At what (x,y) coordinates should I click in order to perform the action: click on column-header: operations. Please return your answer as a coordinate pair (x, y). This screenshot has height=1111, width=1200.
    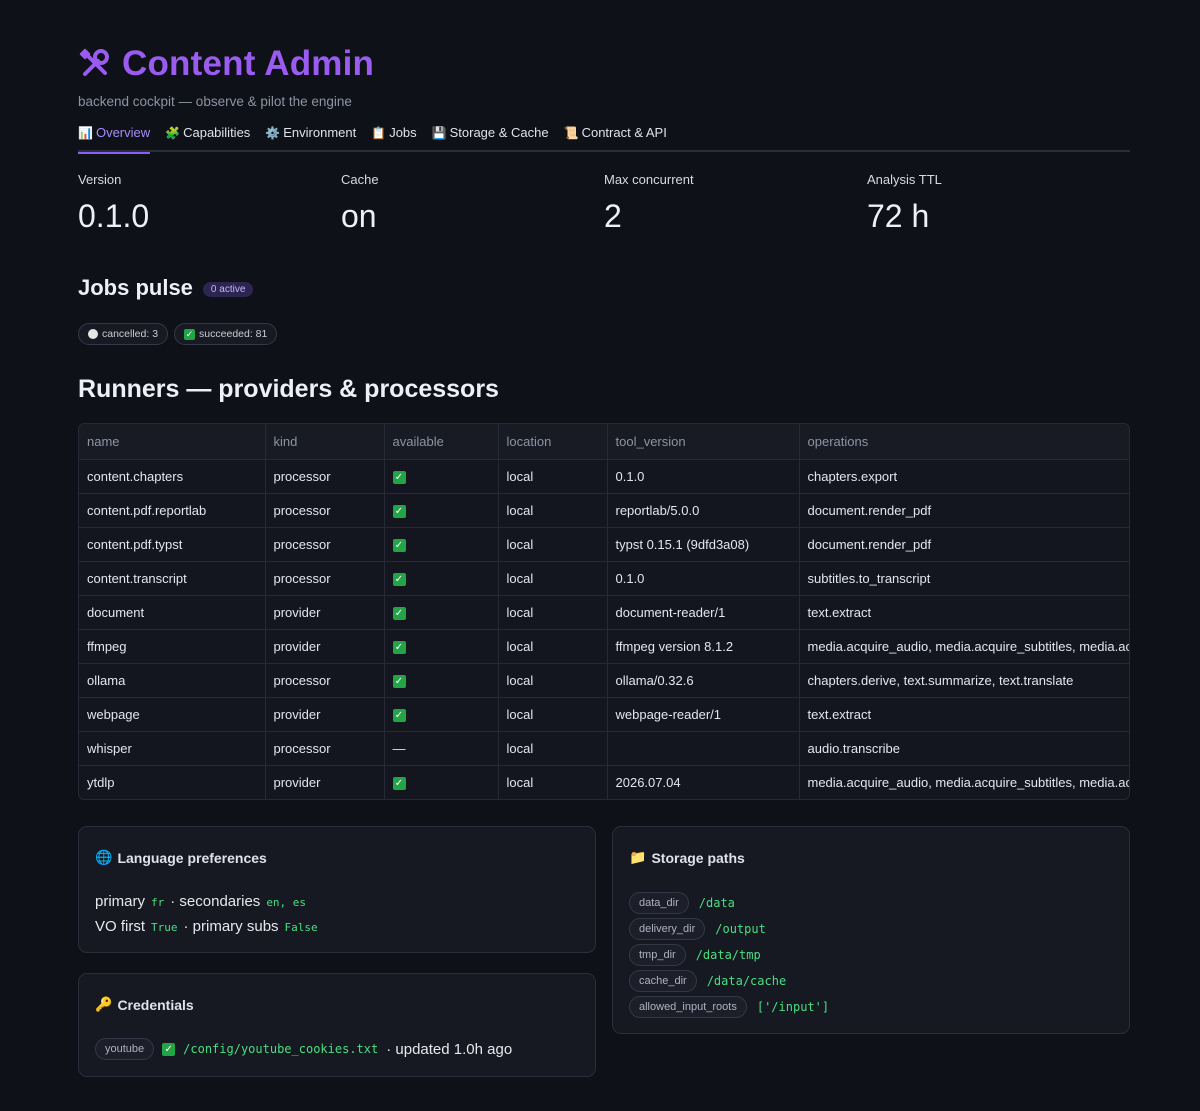
    Looking at the image, I should click on (964, 442).